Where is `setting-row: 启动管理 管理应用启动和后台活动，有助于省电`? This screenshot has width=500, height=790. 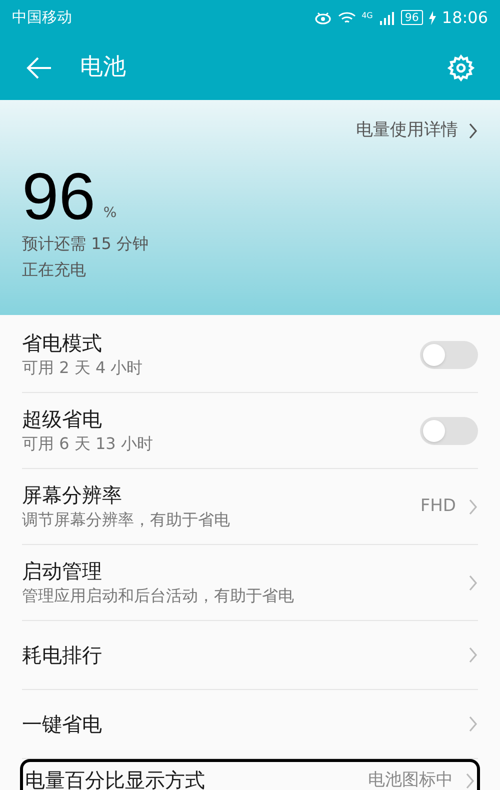
setting-row: 启动管理 管理应用启动和后台活动，有助于省电 is located at coordinates (250, 583).